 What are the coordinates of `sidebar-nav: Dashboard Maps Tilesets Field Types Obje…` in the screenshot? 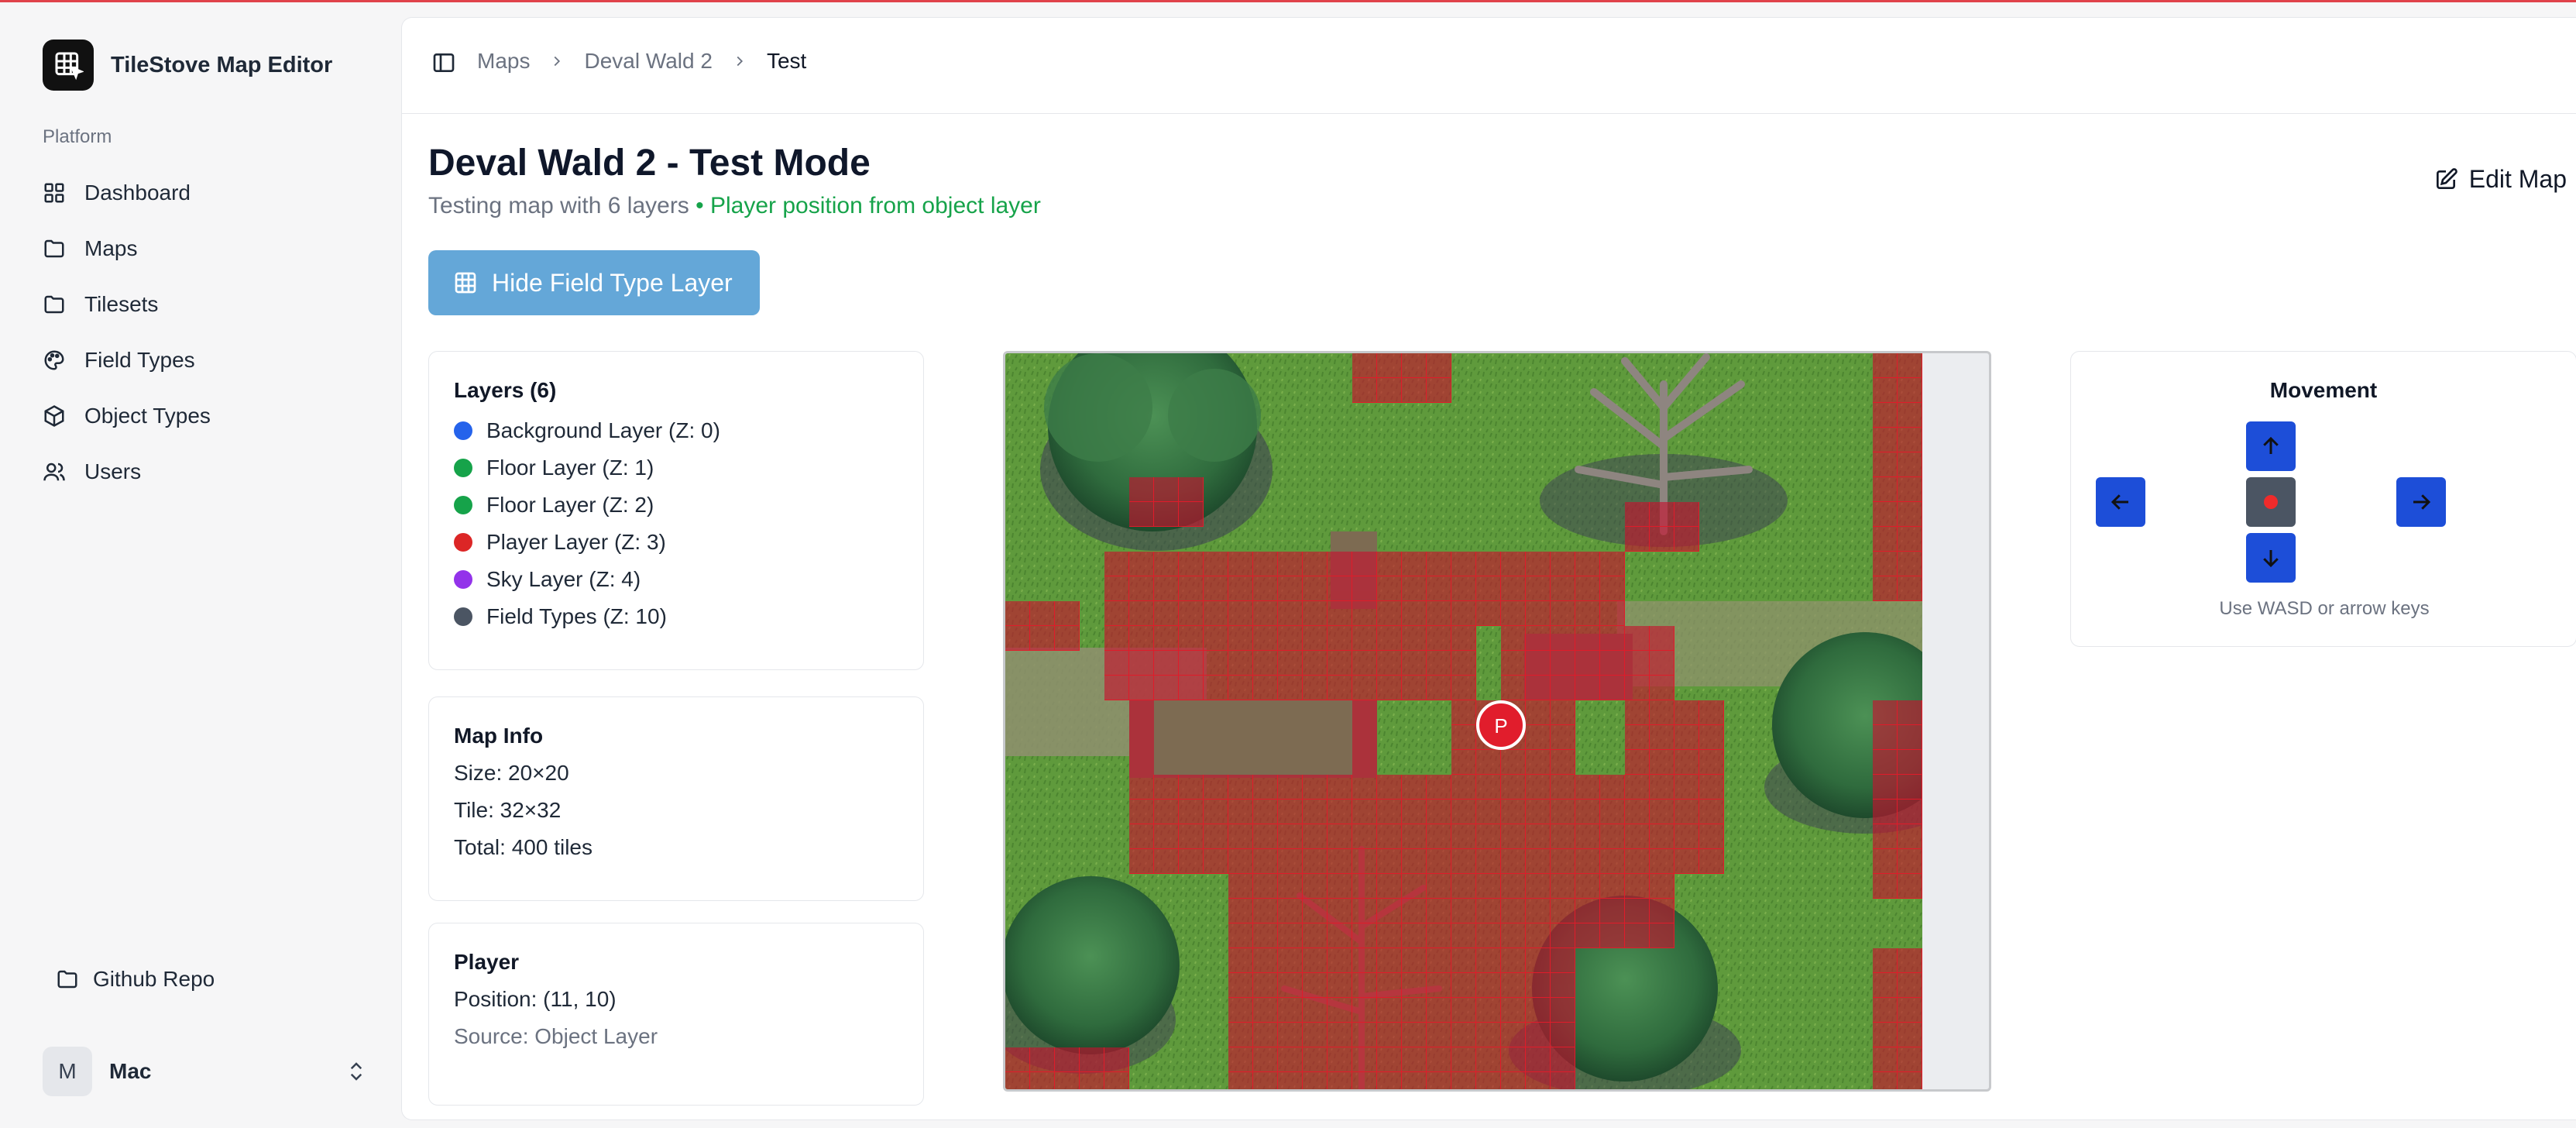 It's located at (213, 333).